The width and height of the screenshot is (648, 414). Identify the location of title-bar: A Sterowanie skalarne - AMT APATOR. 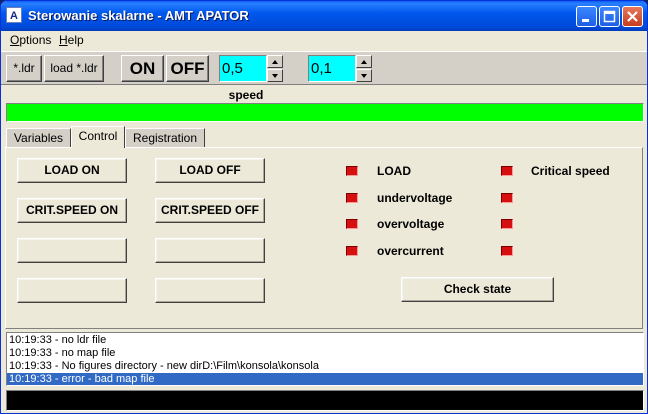
(324, 16).